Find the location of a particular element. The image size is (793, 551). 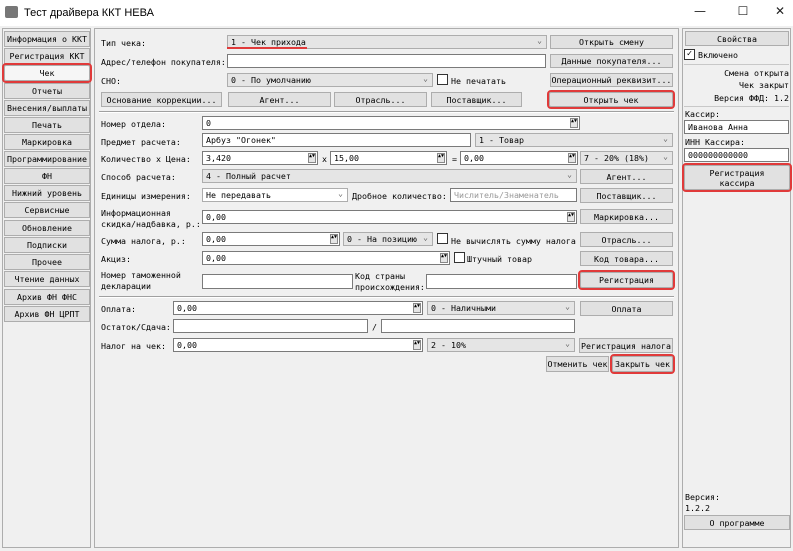

receipt-tax-type-value: 2 - 10% is located at coordinates (448, 345).